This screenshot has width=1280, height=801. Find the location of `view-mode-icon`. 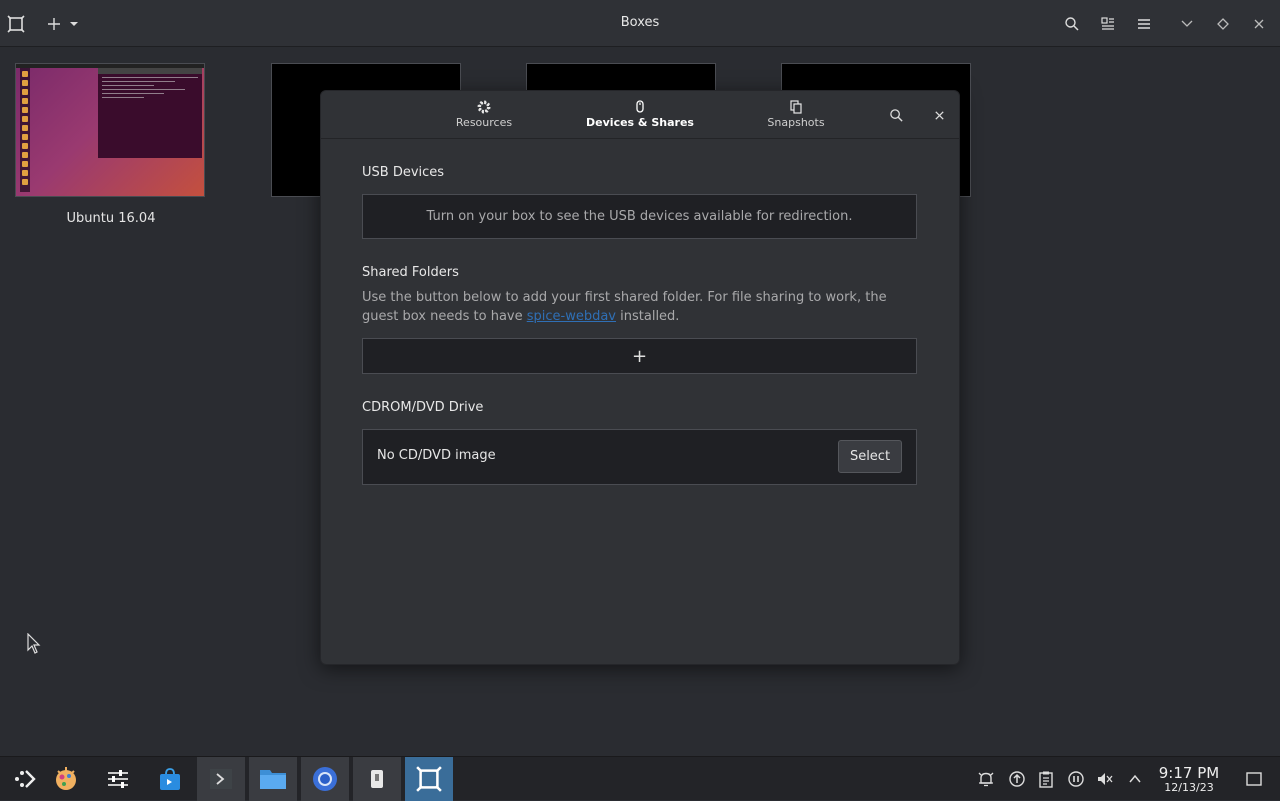

view-mode-icon is located at coordinates (1108, 24).